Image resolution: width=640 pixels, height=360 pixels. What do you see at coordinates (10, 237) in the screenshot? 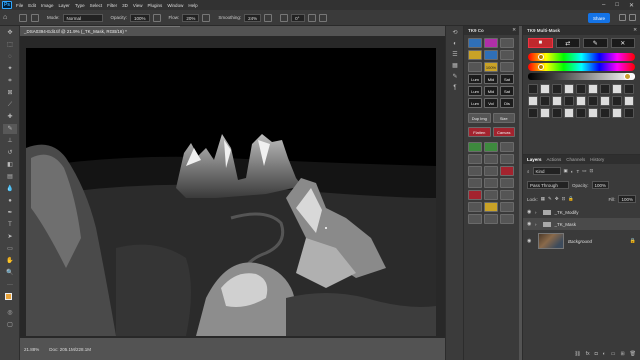
I see `path-selection-icon: ➤` at bounding box center [10, 237].